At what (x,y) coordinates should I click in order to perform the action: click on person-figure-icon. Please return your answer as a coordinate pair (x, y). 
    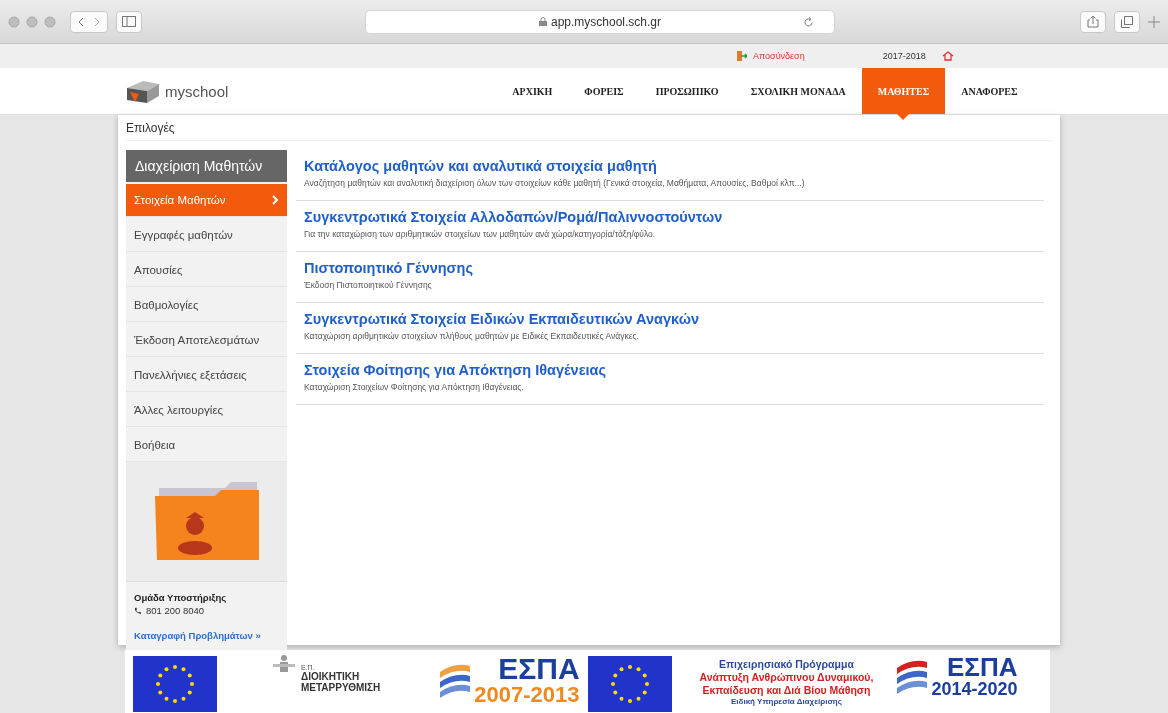
    Looking at the image, I should click on (284, 663).